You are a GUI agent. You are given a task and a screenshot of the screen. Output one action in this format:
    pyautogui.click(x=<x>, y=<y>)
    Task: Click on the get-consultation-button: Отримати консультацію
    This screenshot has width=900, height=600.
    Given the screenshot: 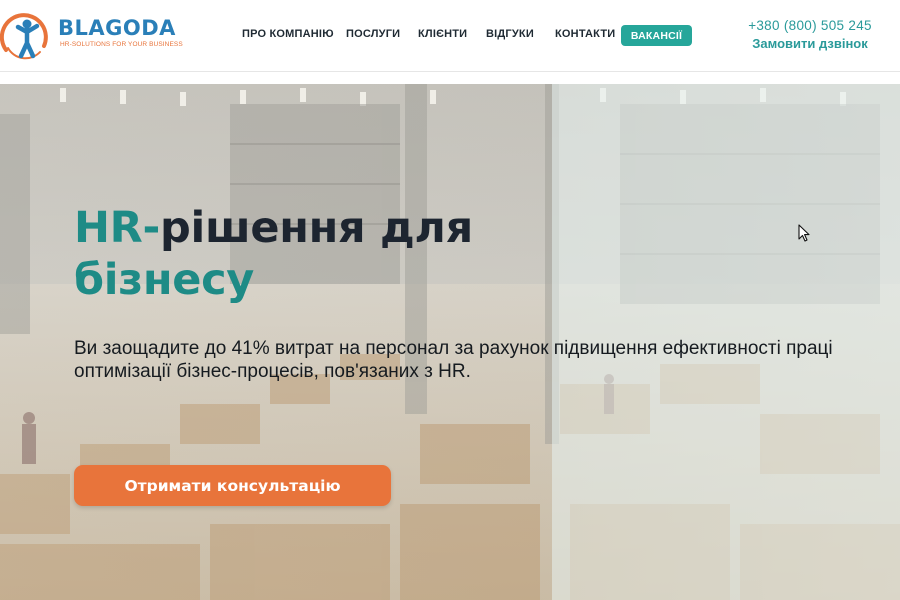 What is the action you would take?
    pyautogui.click(x=232, y=485)
    